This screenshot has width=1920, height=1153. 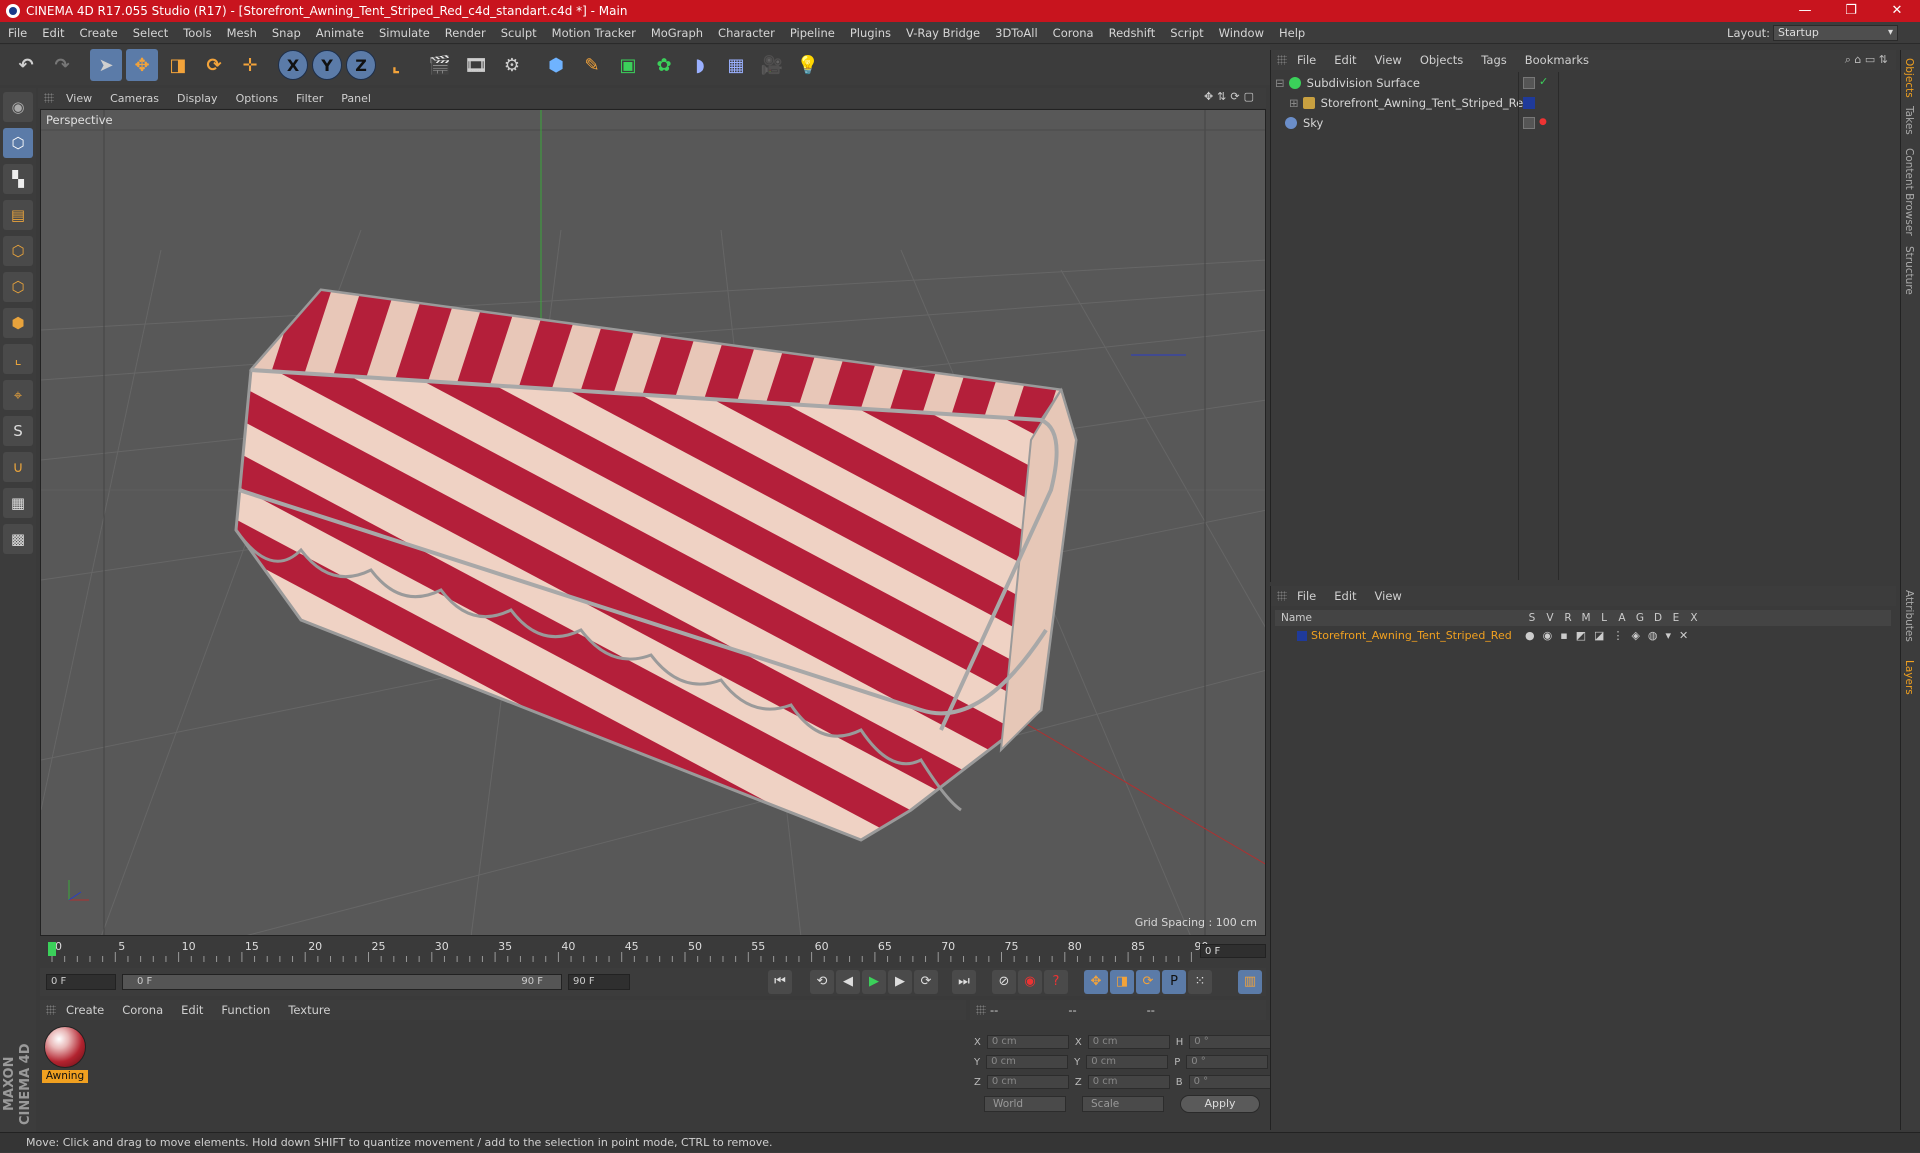 I want to click on viewport-menu-cameras: Cameras, so click(x=134, y=98).